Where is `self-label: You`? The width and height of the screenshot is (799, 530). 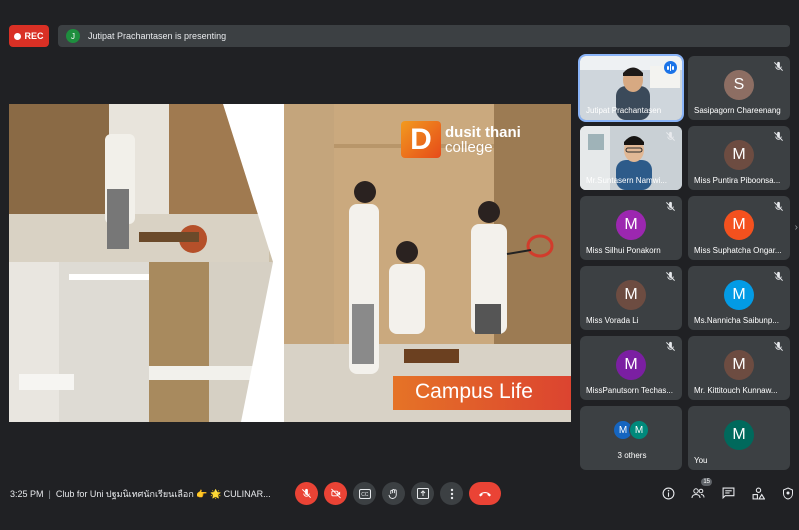
self-label: You is located at coordinates (701, 460).